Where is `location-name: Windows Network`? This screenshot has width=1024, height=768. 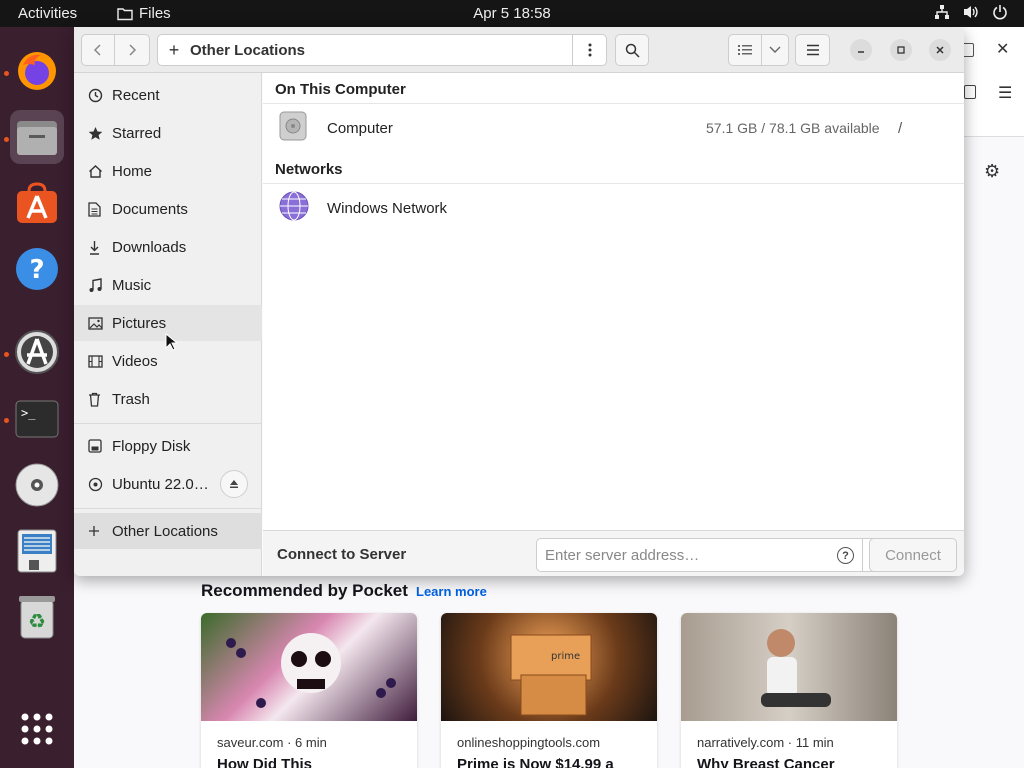
location-name: Windows Network is located at coordinates (387, 208).